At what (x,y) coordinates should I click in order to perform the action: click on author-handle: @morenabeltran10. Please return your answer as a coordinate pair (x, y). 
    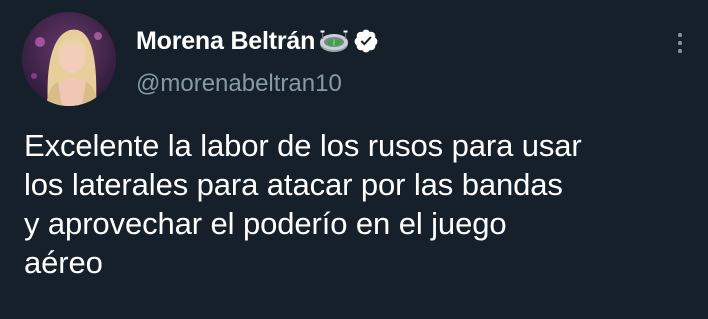
    Looking at the image, I should click on (239, 84).